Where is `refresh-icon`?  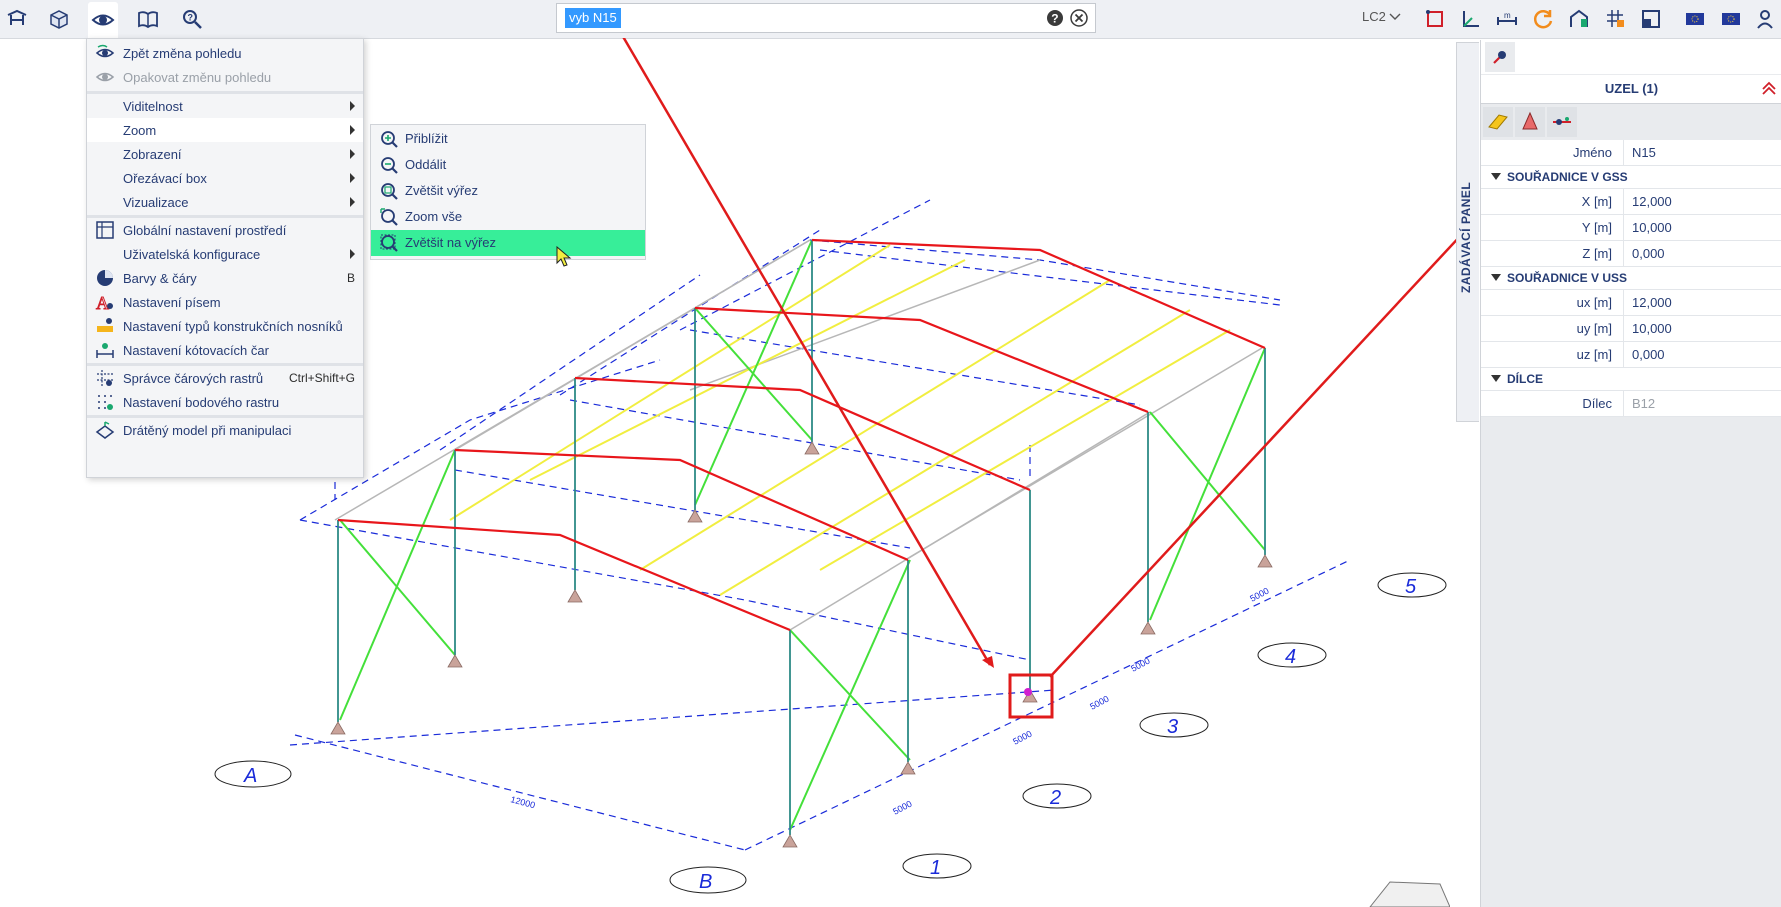
refresh-icon is located at coordinates (1543, 19).